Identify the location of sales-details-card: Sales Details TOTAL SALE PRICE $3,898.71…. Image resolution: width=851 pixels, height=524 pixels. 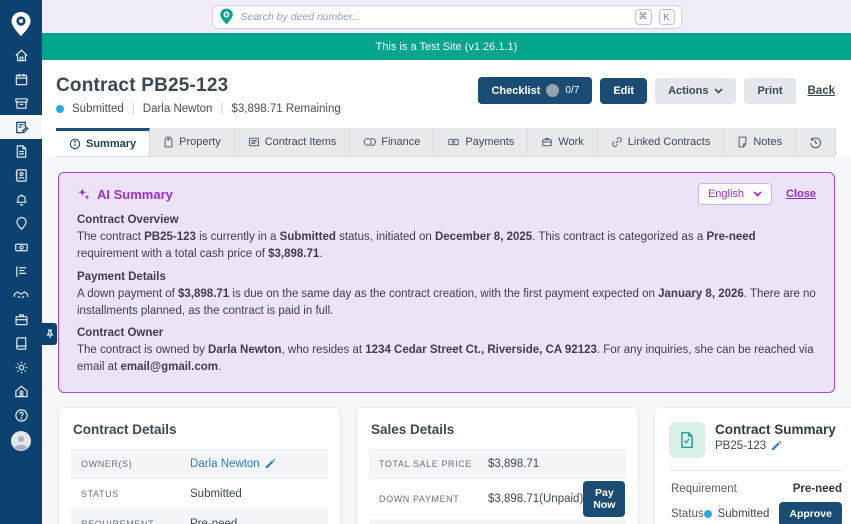
(497, 465).